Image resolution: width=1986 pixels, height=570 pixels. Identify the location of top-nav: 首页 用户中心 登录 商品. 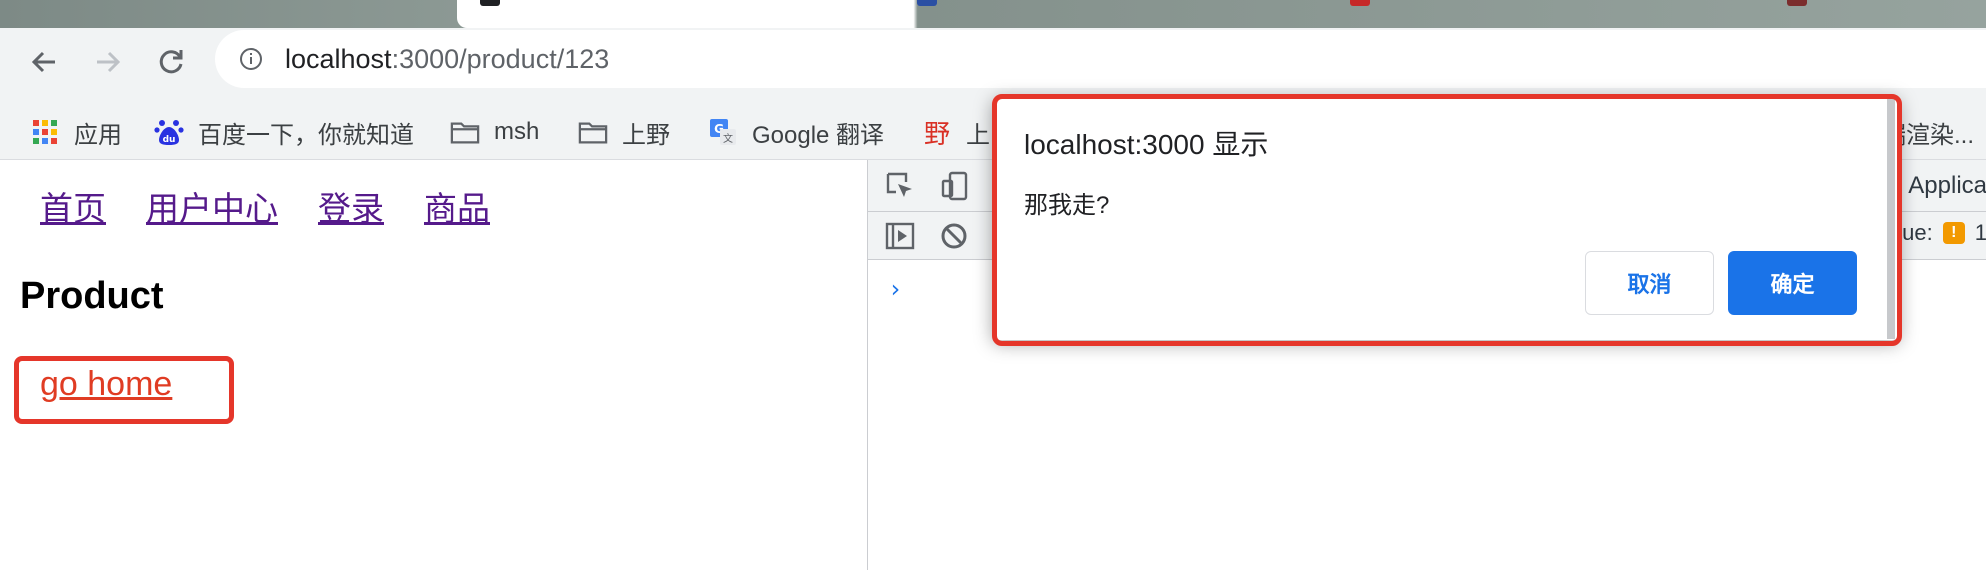
(265, 206).